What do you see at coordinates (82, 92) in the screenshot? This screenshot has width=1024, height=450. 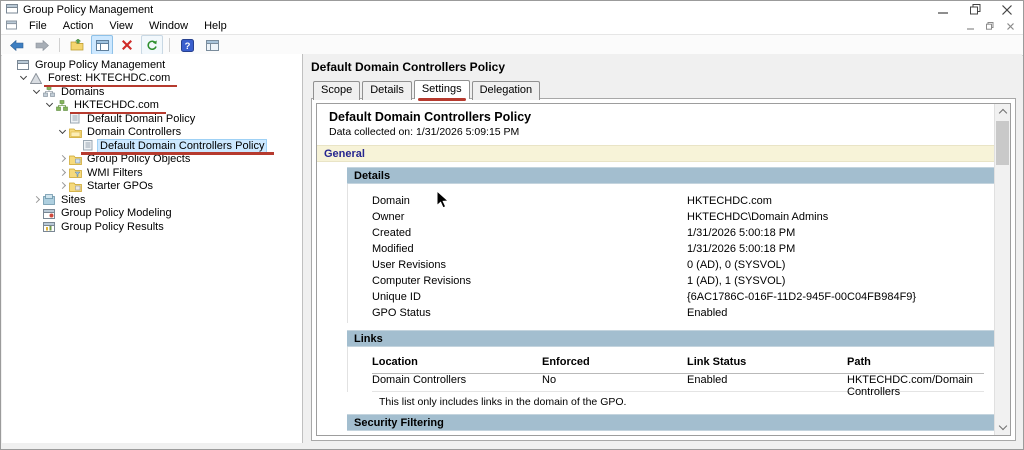 I see `tree-item-label: Domains` at bounding box center [82, 92].